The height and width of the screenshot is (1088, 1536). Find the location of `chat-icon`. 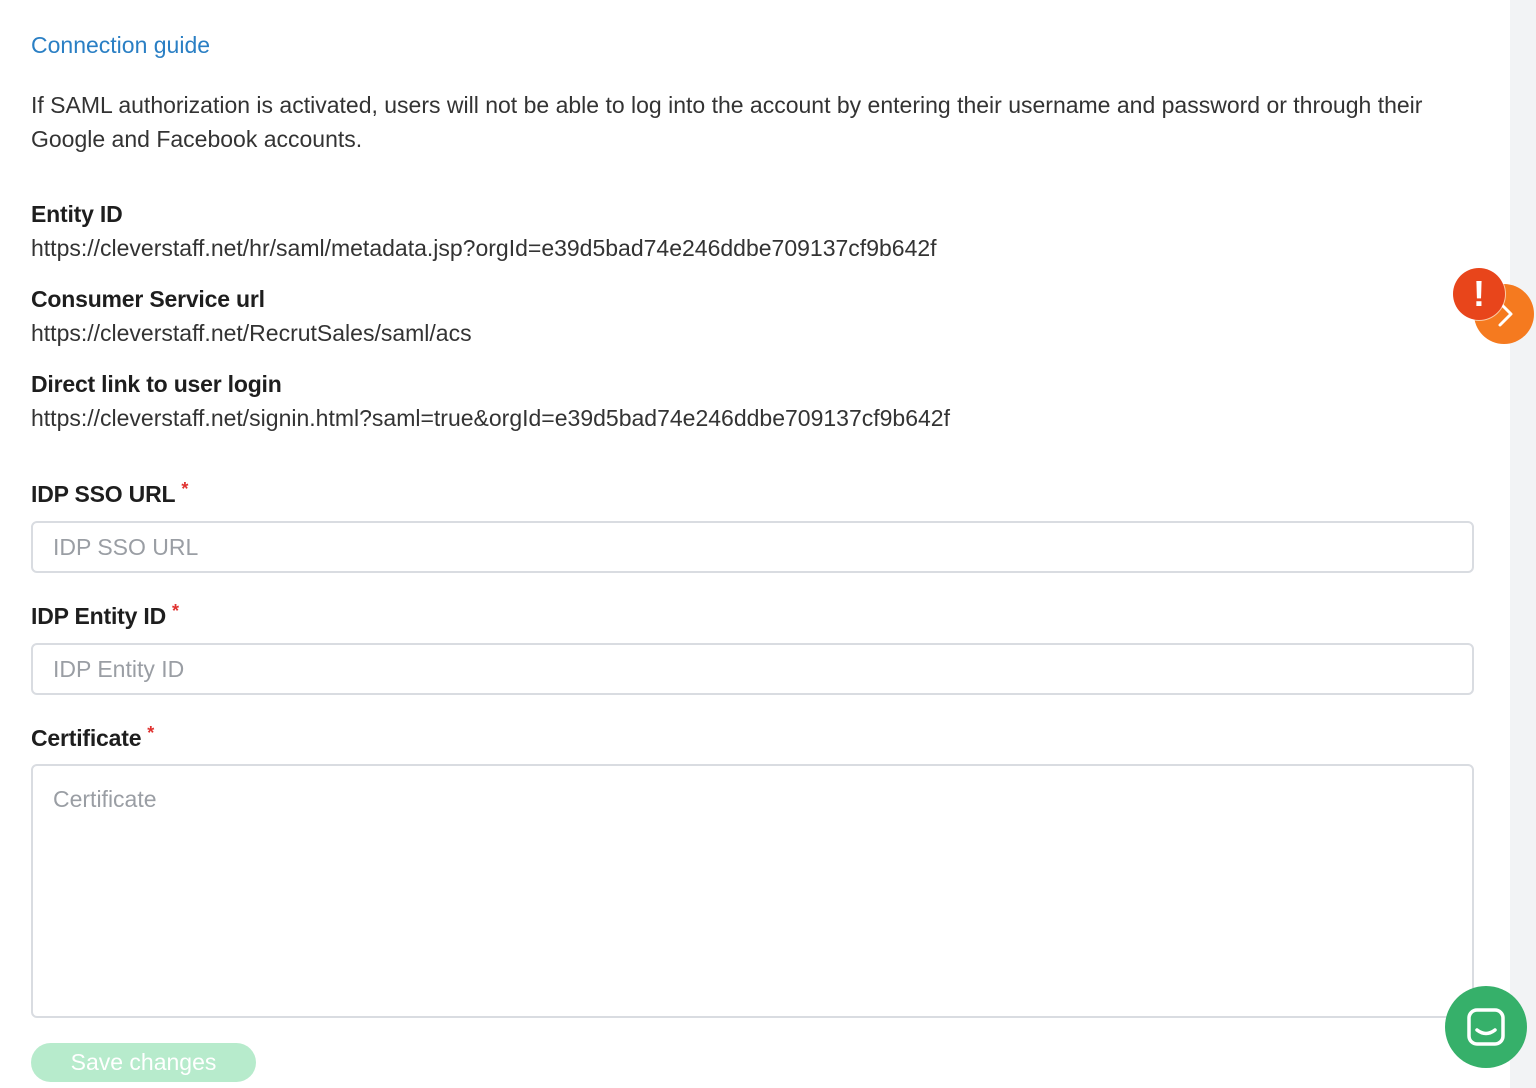

chat-icon is located at coordinates (1486, 1027).